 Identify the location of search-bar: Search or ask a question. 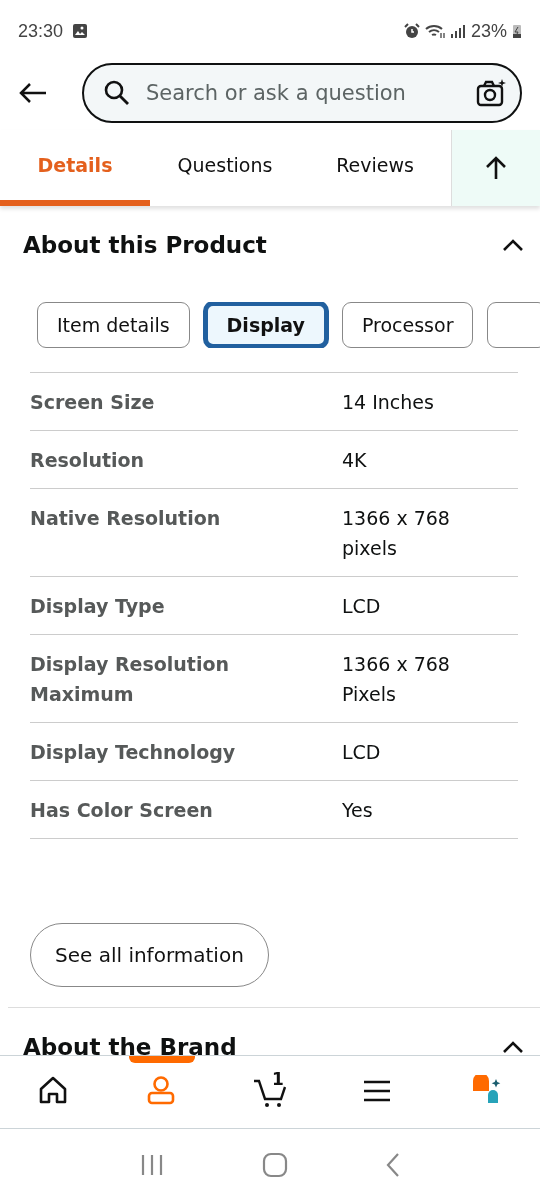
(302, 93).